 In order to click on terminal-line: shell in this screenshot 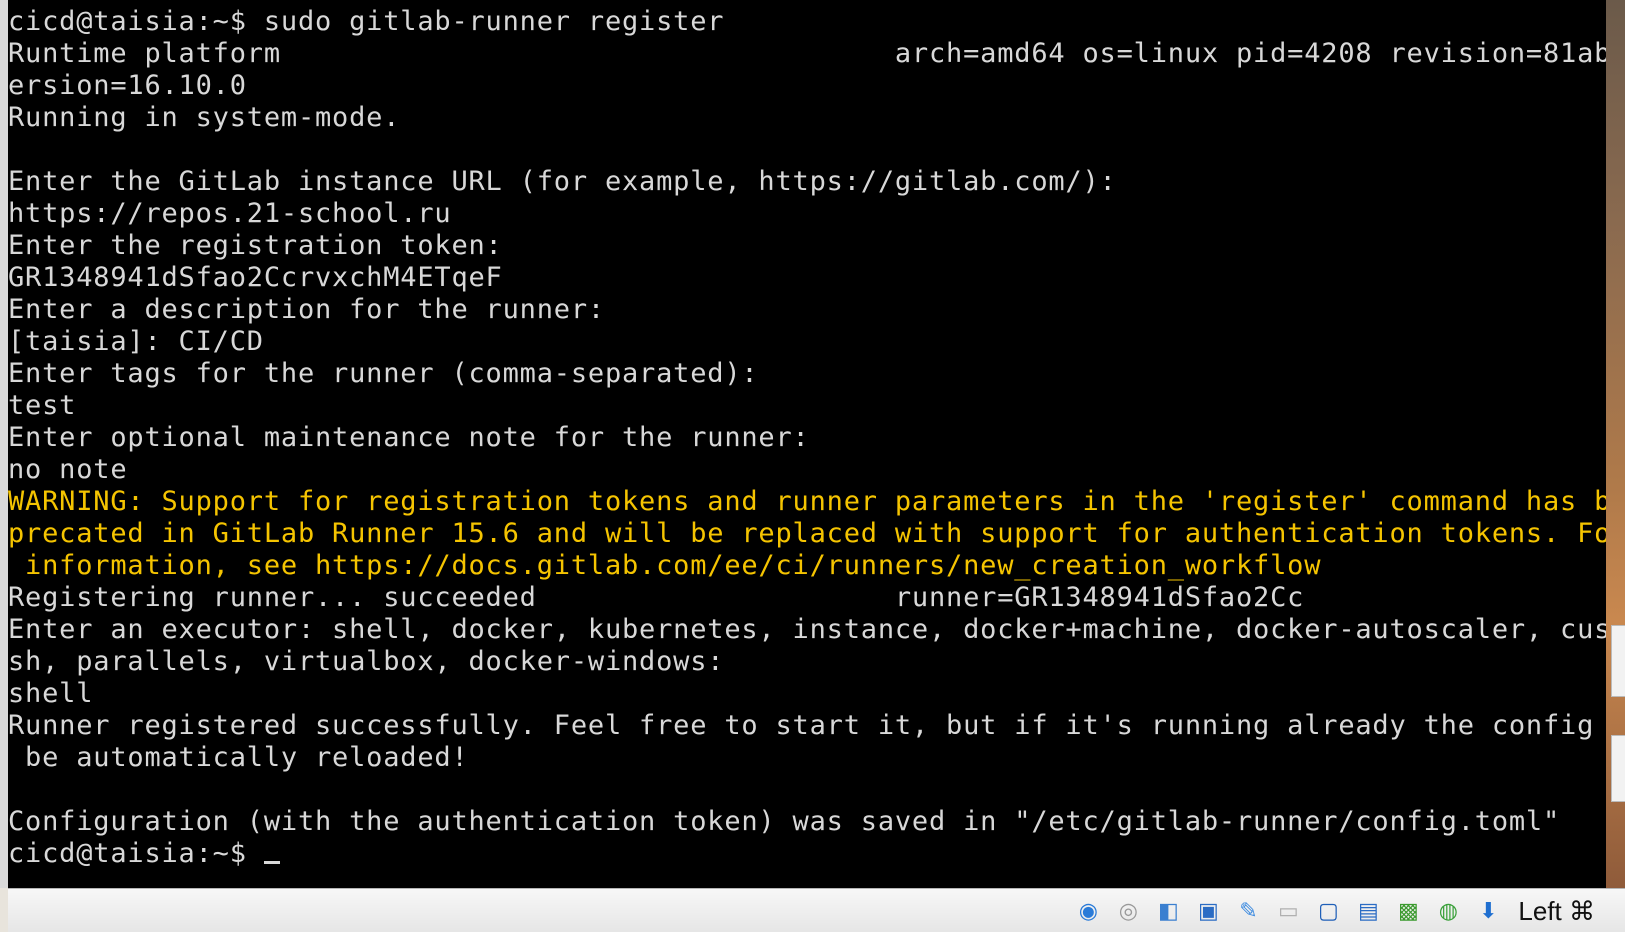, I will do `click(51, 693)`.